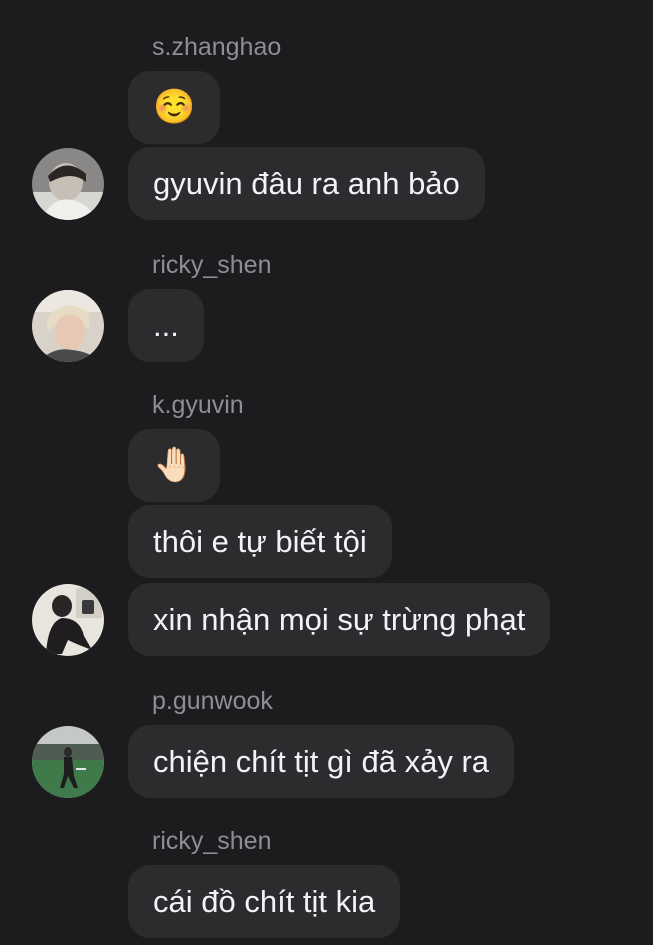  Describe the element at coordinates (198, 405) in the screenshot. I see `sender-name: k.gyuvin` at that location.